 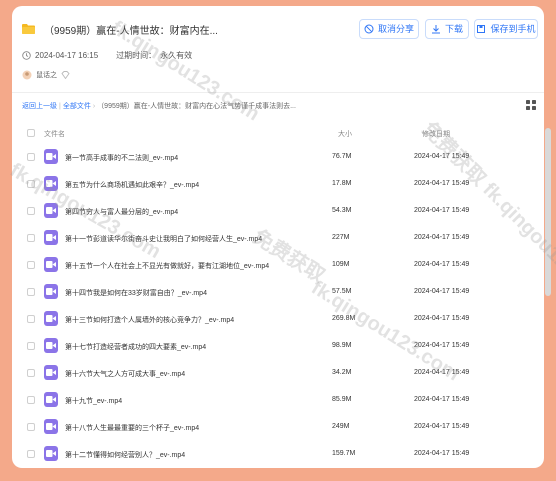 What do you see at coordinates (278, 92) in the screenshot?
I see `divider` at bounding box center [278, 92].